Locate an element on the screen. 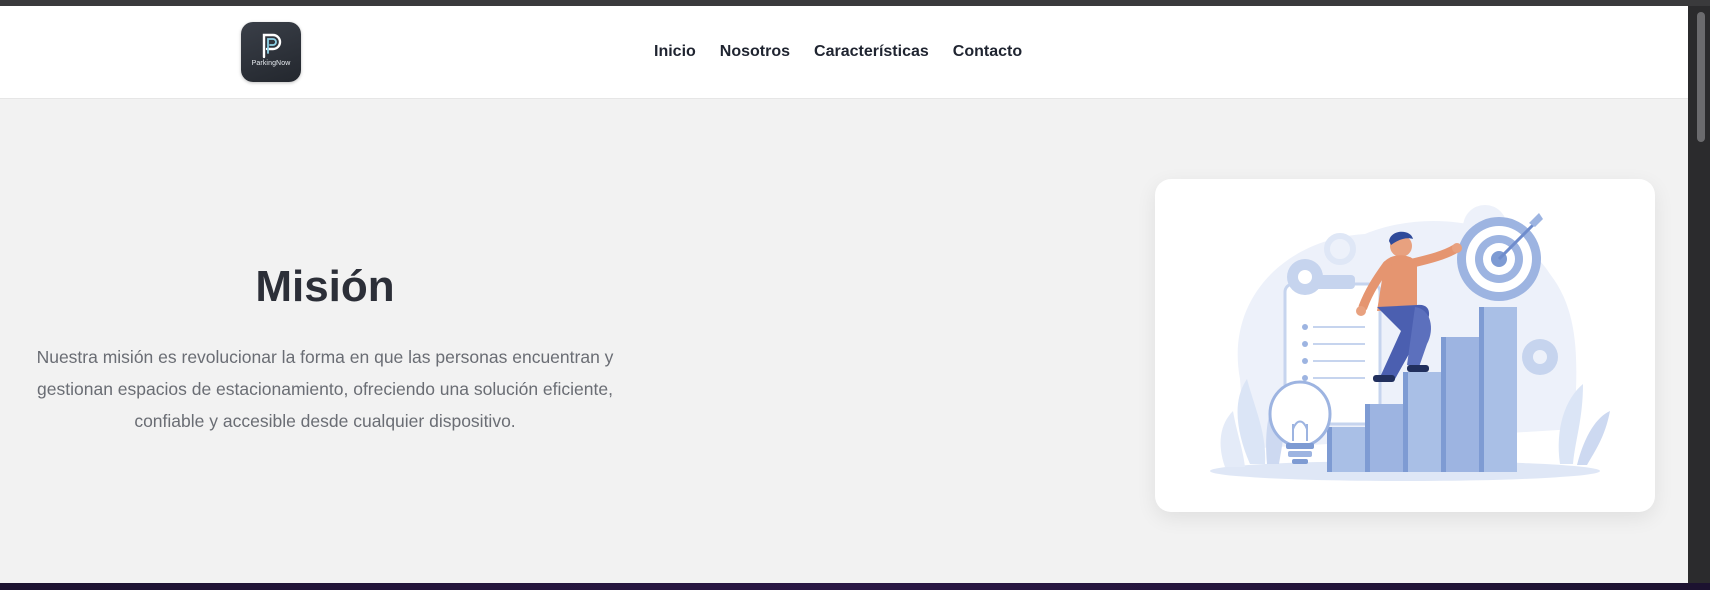 The image size is (1710, 590). main-nav: Inicio Nosotros Características Contacto is located at coordinates (838, 52).